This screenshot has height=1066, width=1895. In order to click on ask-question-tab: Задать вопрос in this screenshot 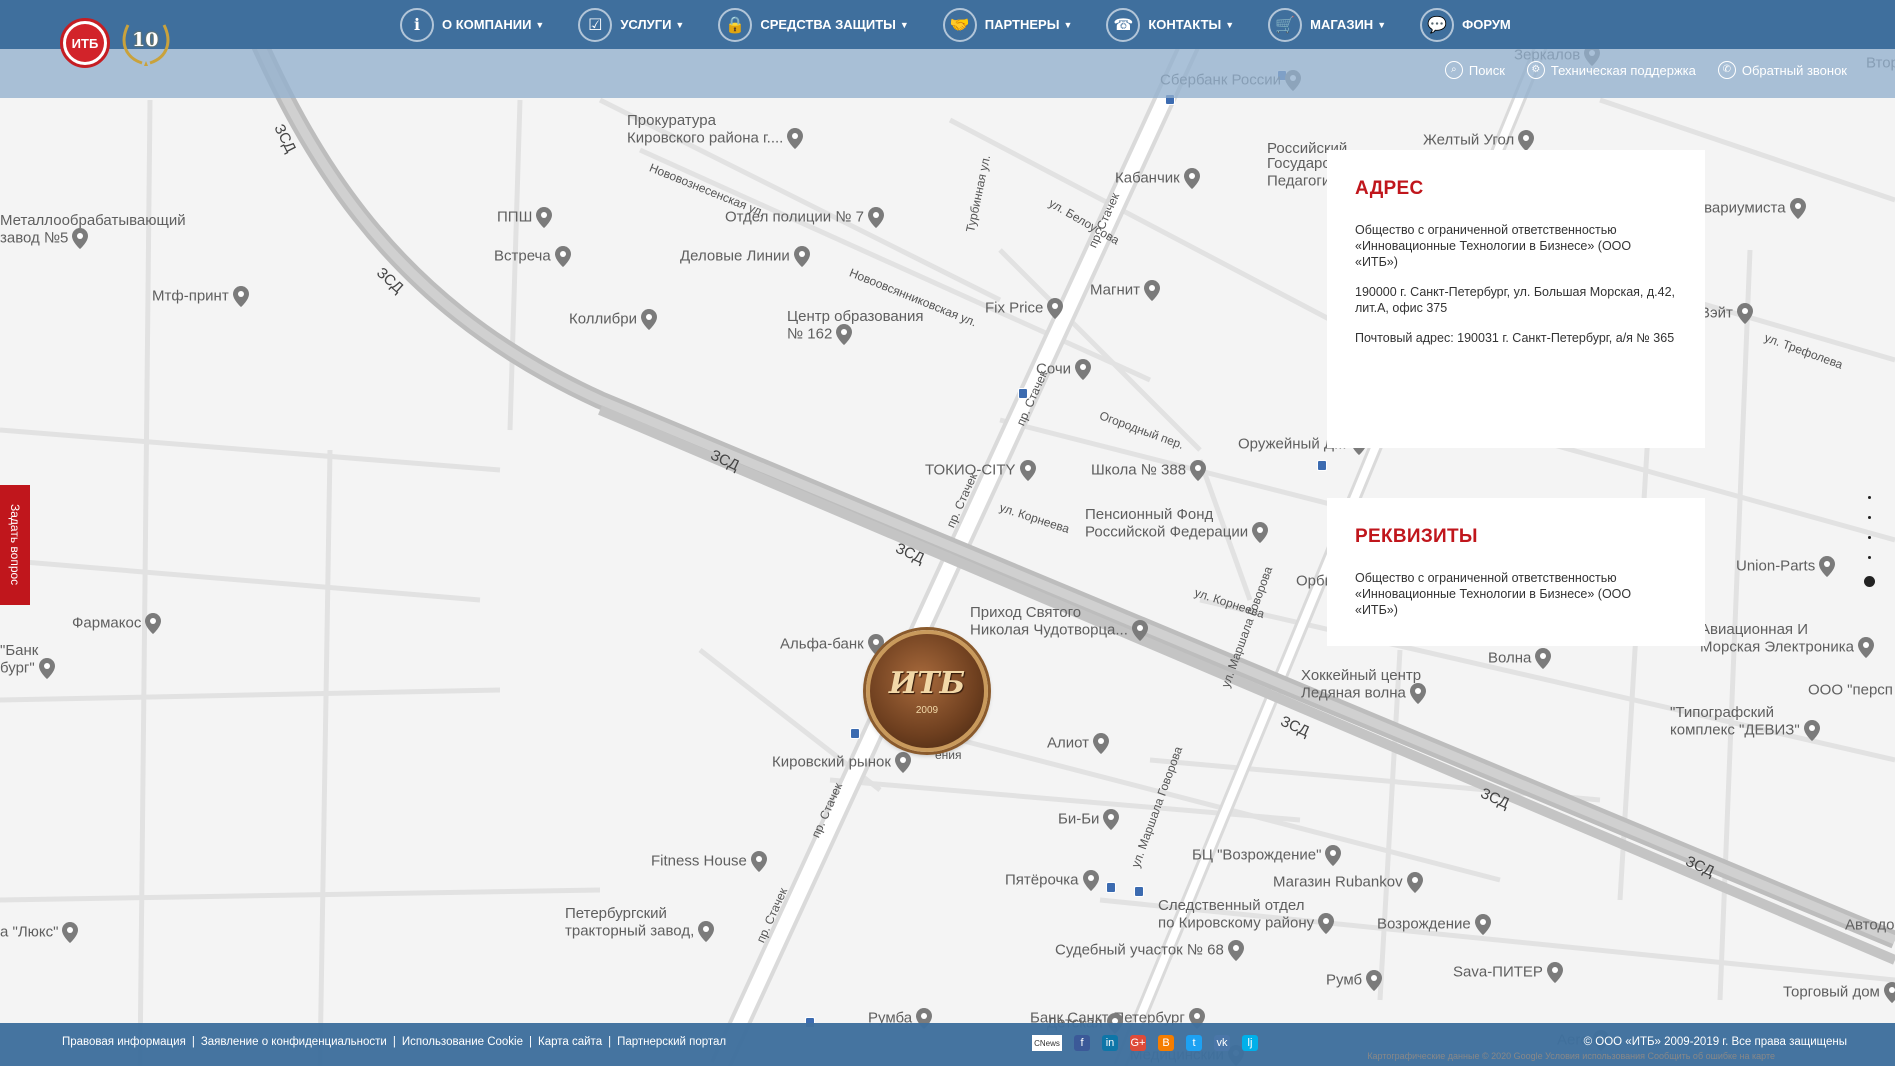, I will do `click(15, 545)`.